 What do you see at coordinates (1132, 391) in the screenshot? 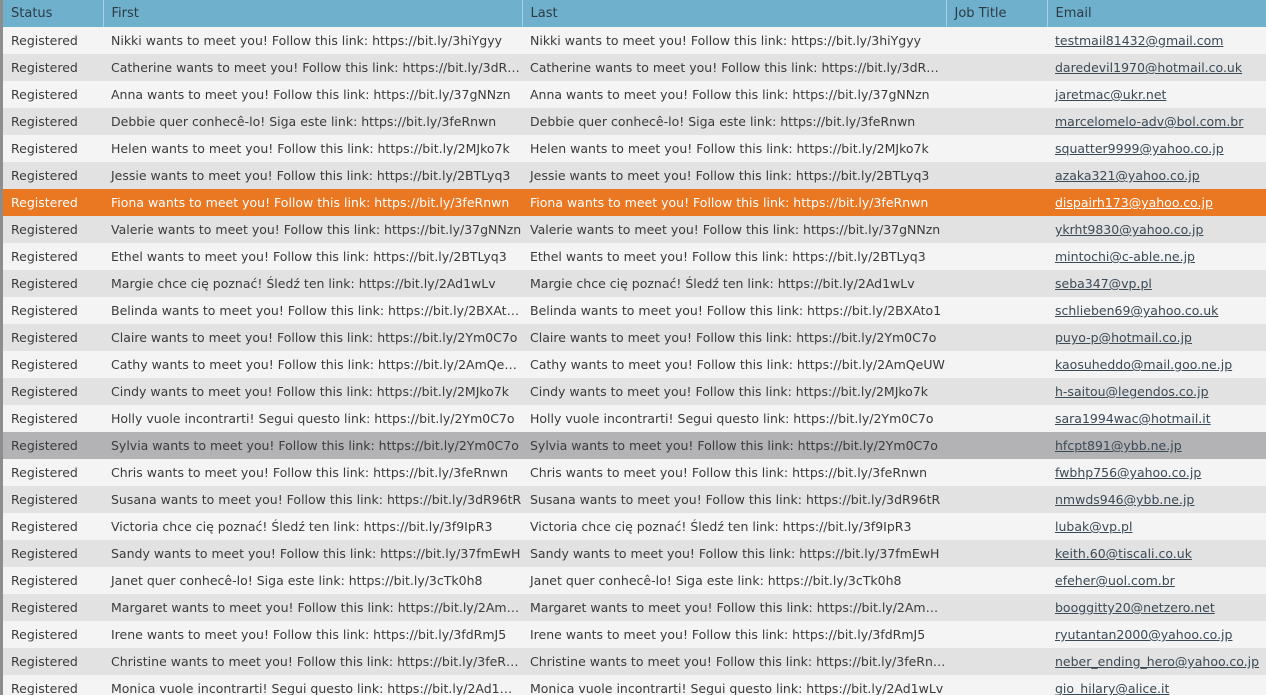
I see `email-link: h-saitou@legendos.co.jp` at bounding box center [1132, 391].